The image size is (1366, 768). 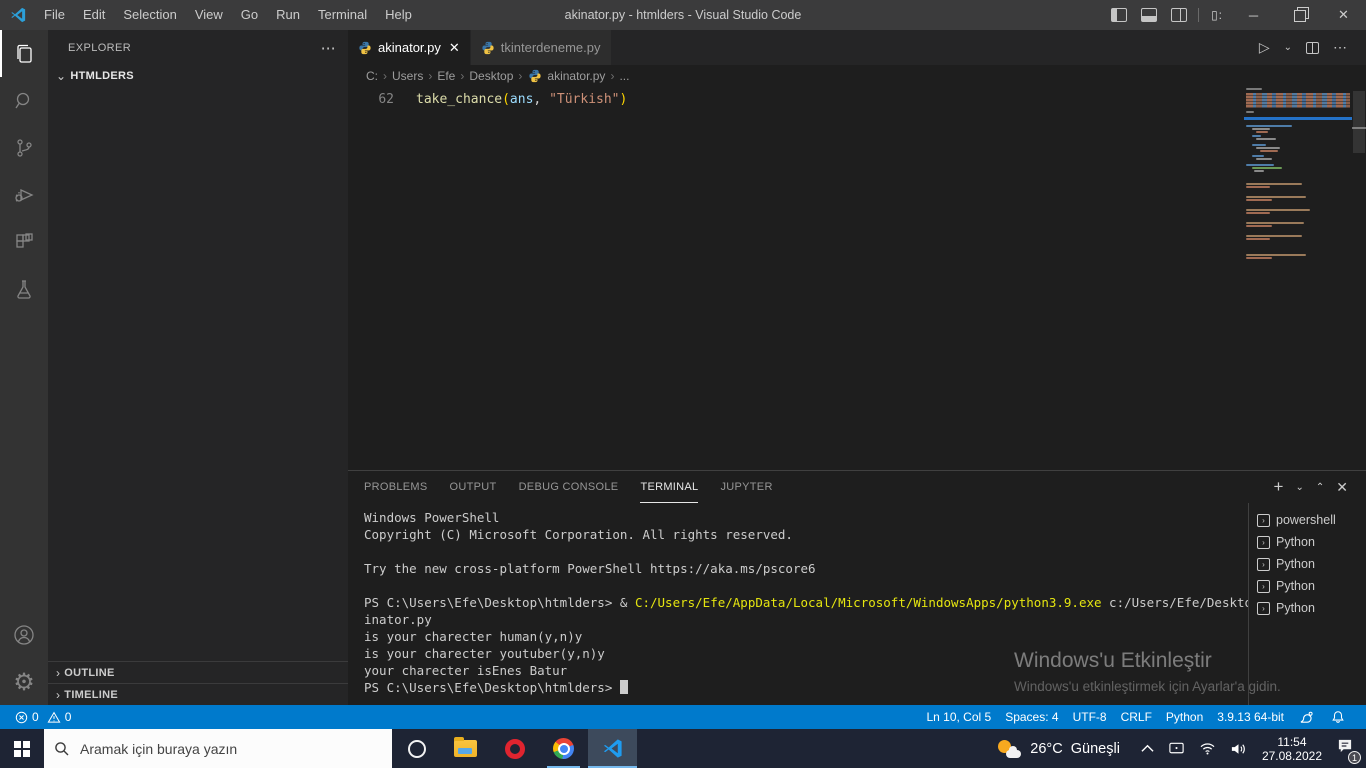 What do you see at coordinates (24, 147) in the screenshot?
I see `source-control-icon` at bounding box center [24, 147].